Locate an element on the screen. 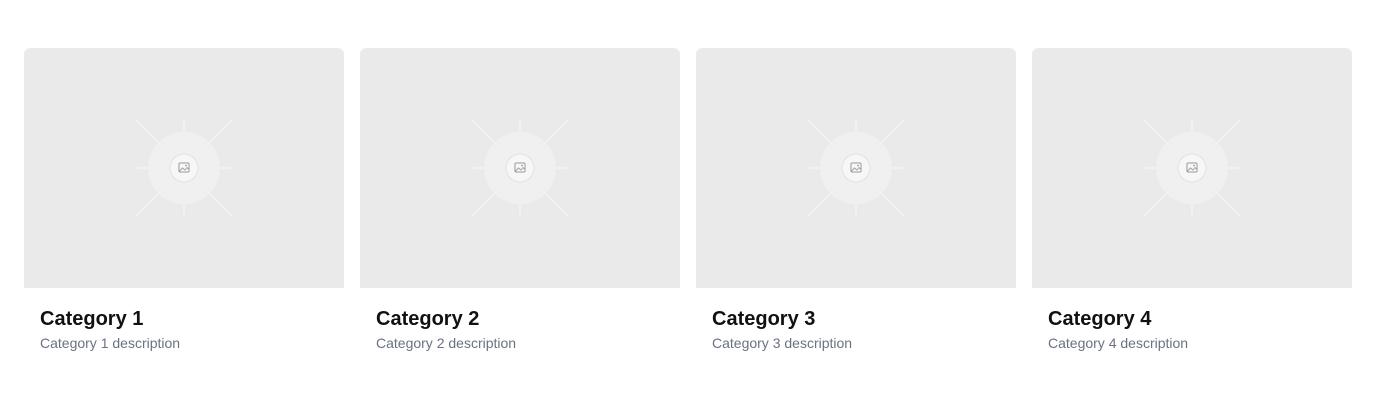 The height and width of the screenshot is (416, 1376). category-title: Category 4 is located at coordinates (1192, 319).